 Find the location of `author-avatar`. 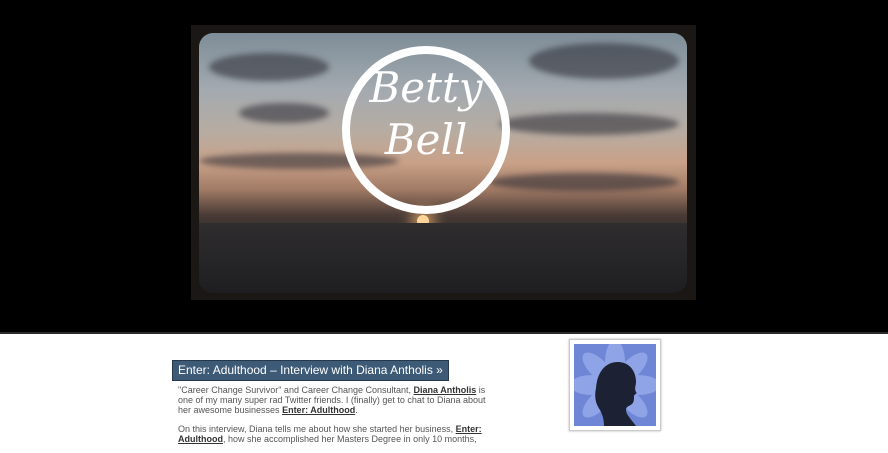

author-avatar is located at coordinates (615, 385).